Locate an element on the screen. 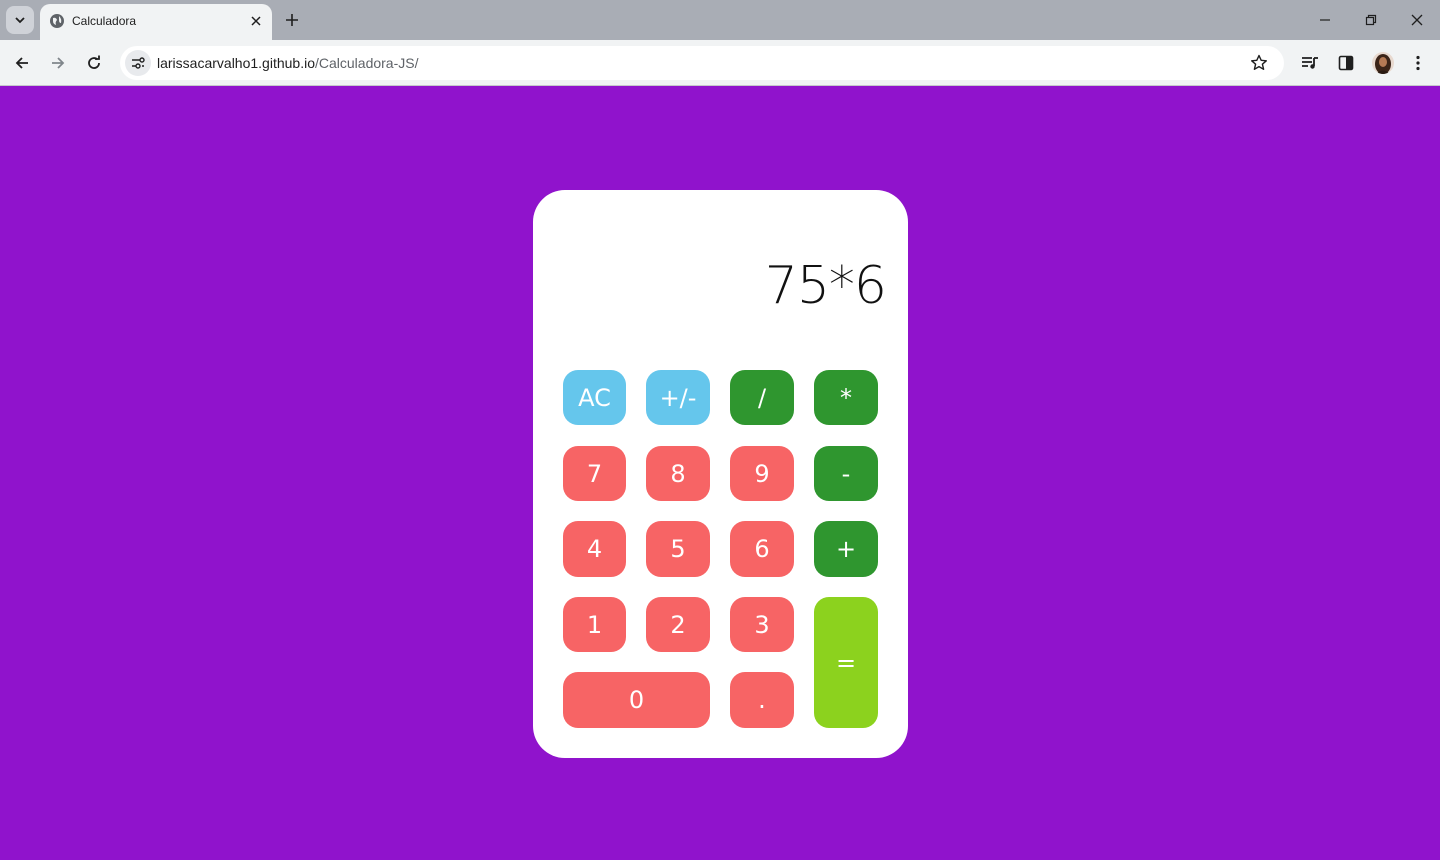  equals-button: = is located at coordinates (846, 662).